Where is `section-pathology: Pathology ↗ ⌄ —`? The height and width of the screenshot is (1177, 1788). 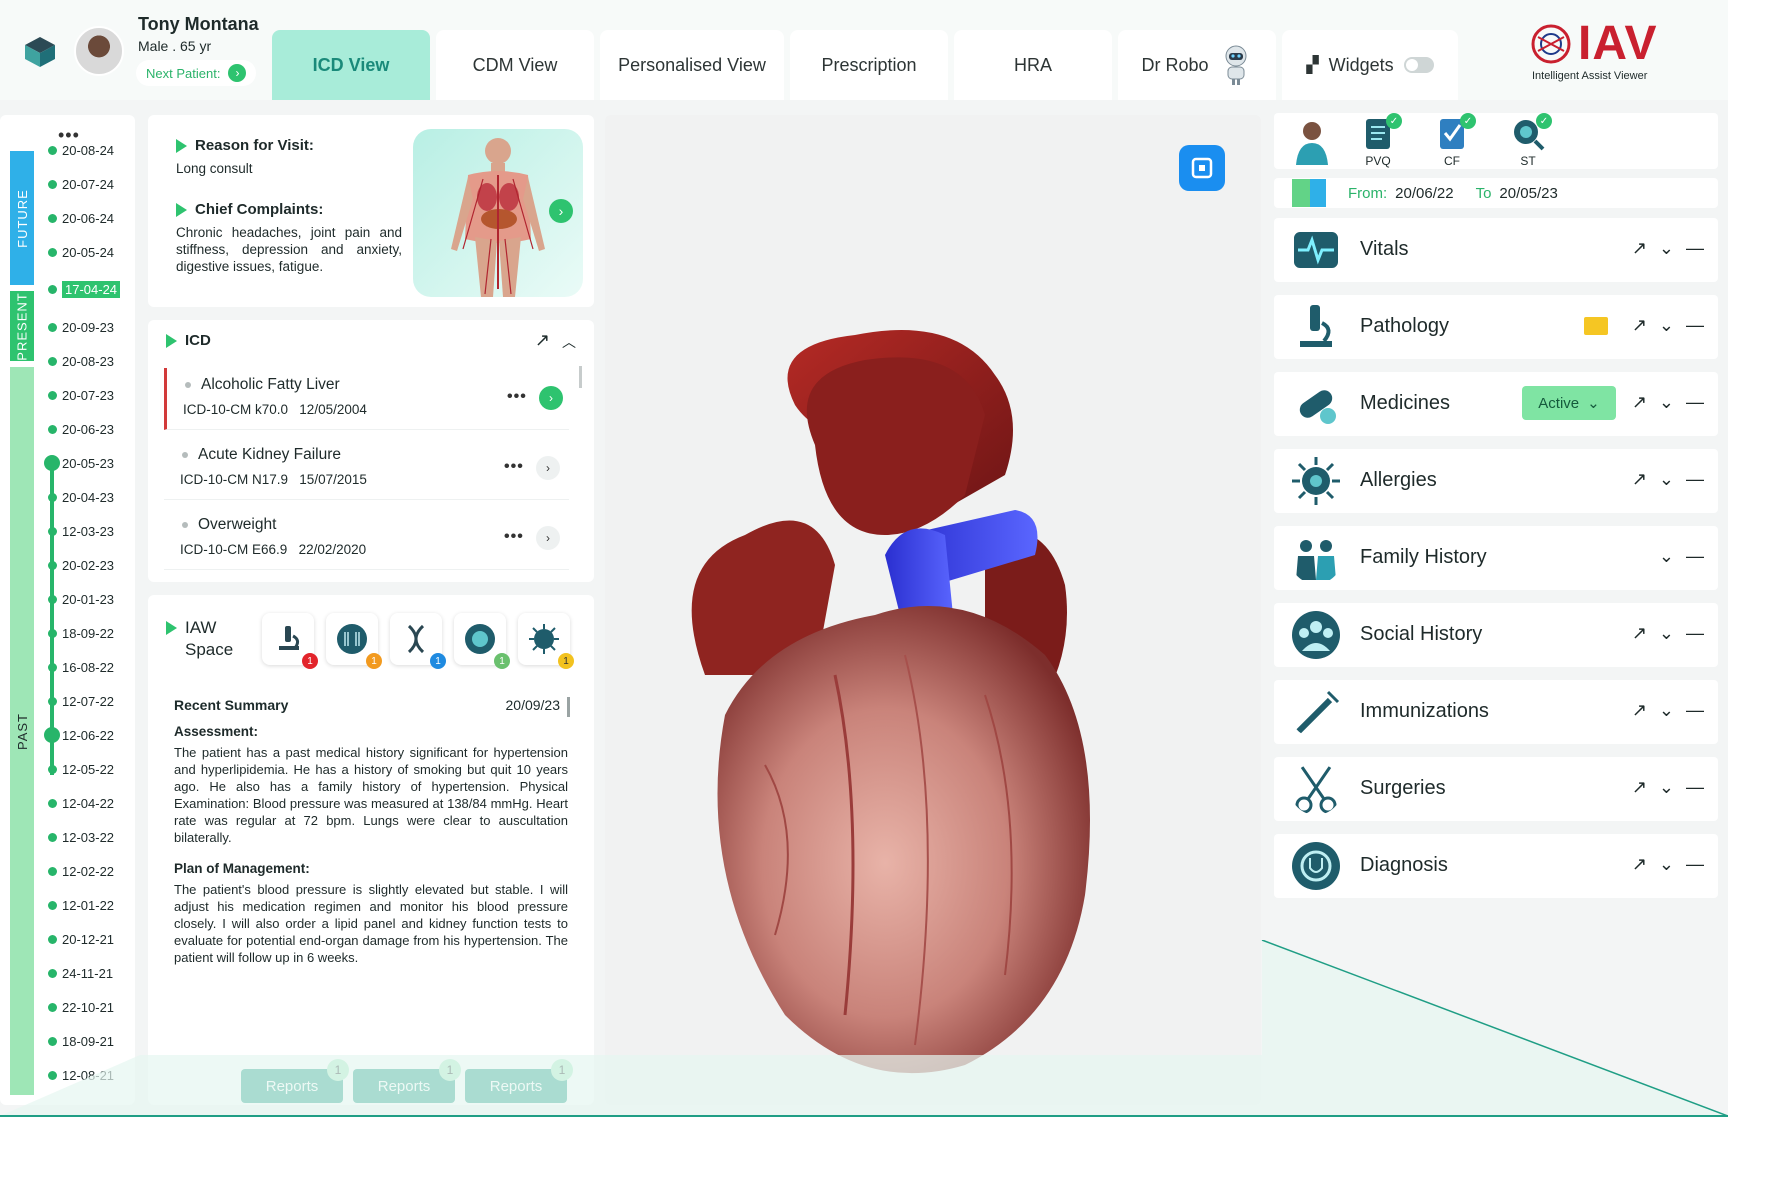
section-pathology: Pathology ↗ ⌄ — is located at coordinates (1496, 327).